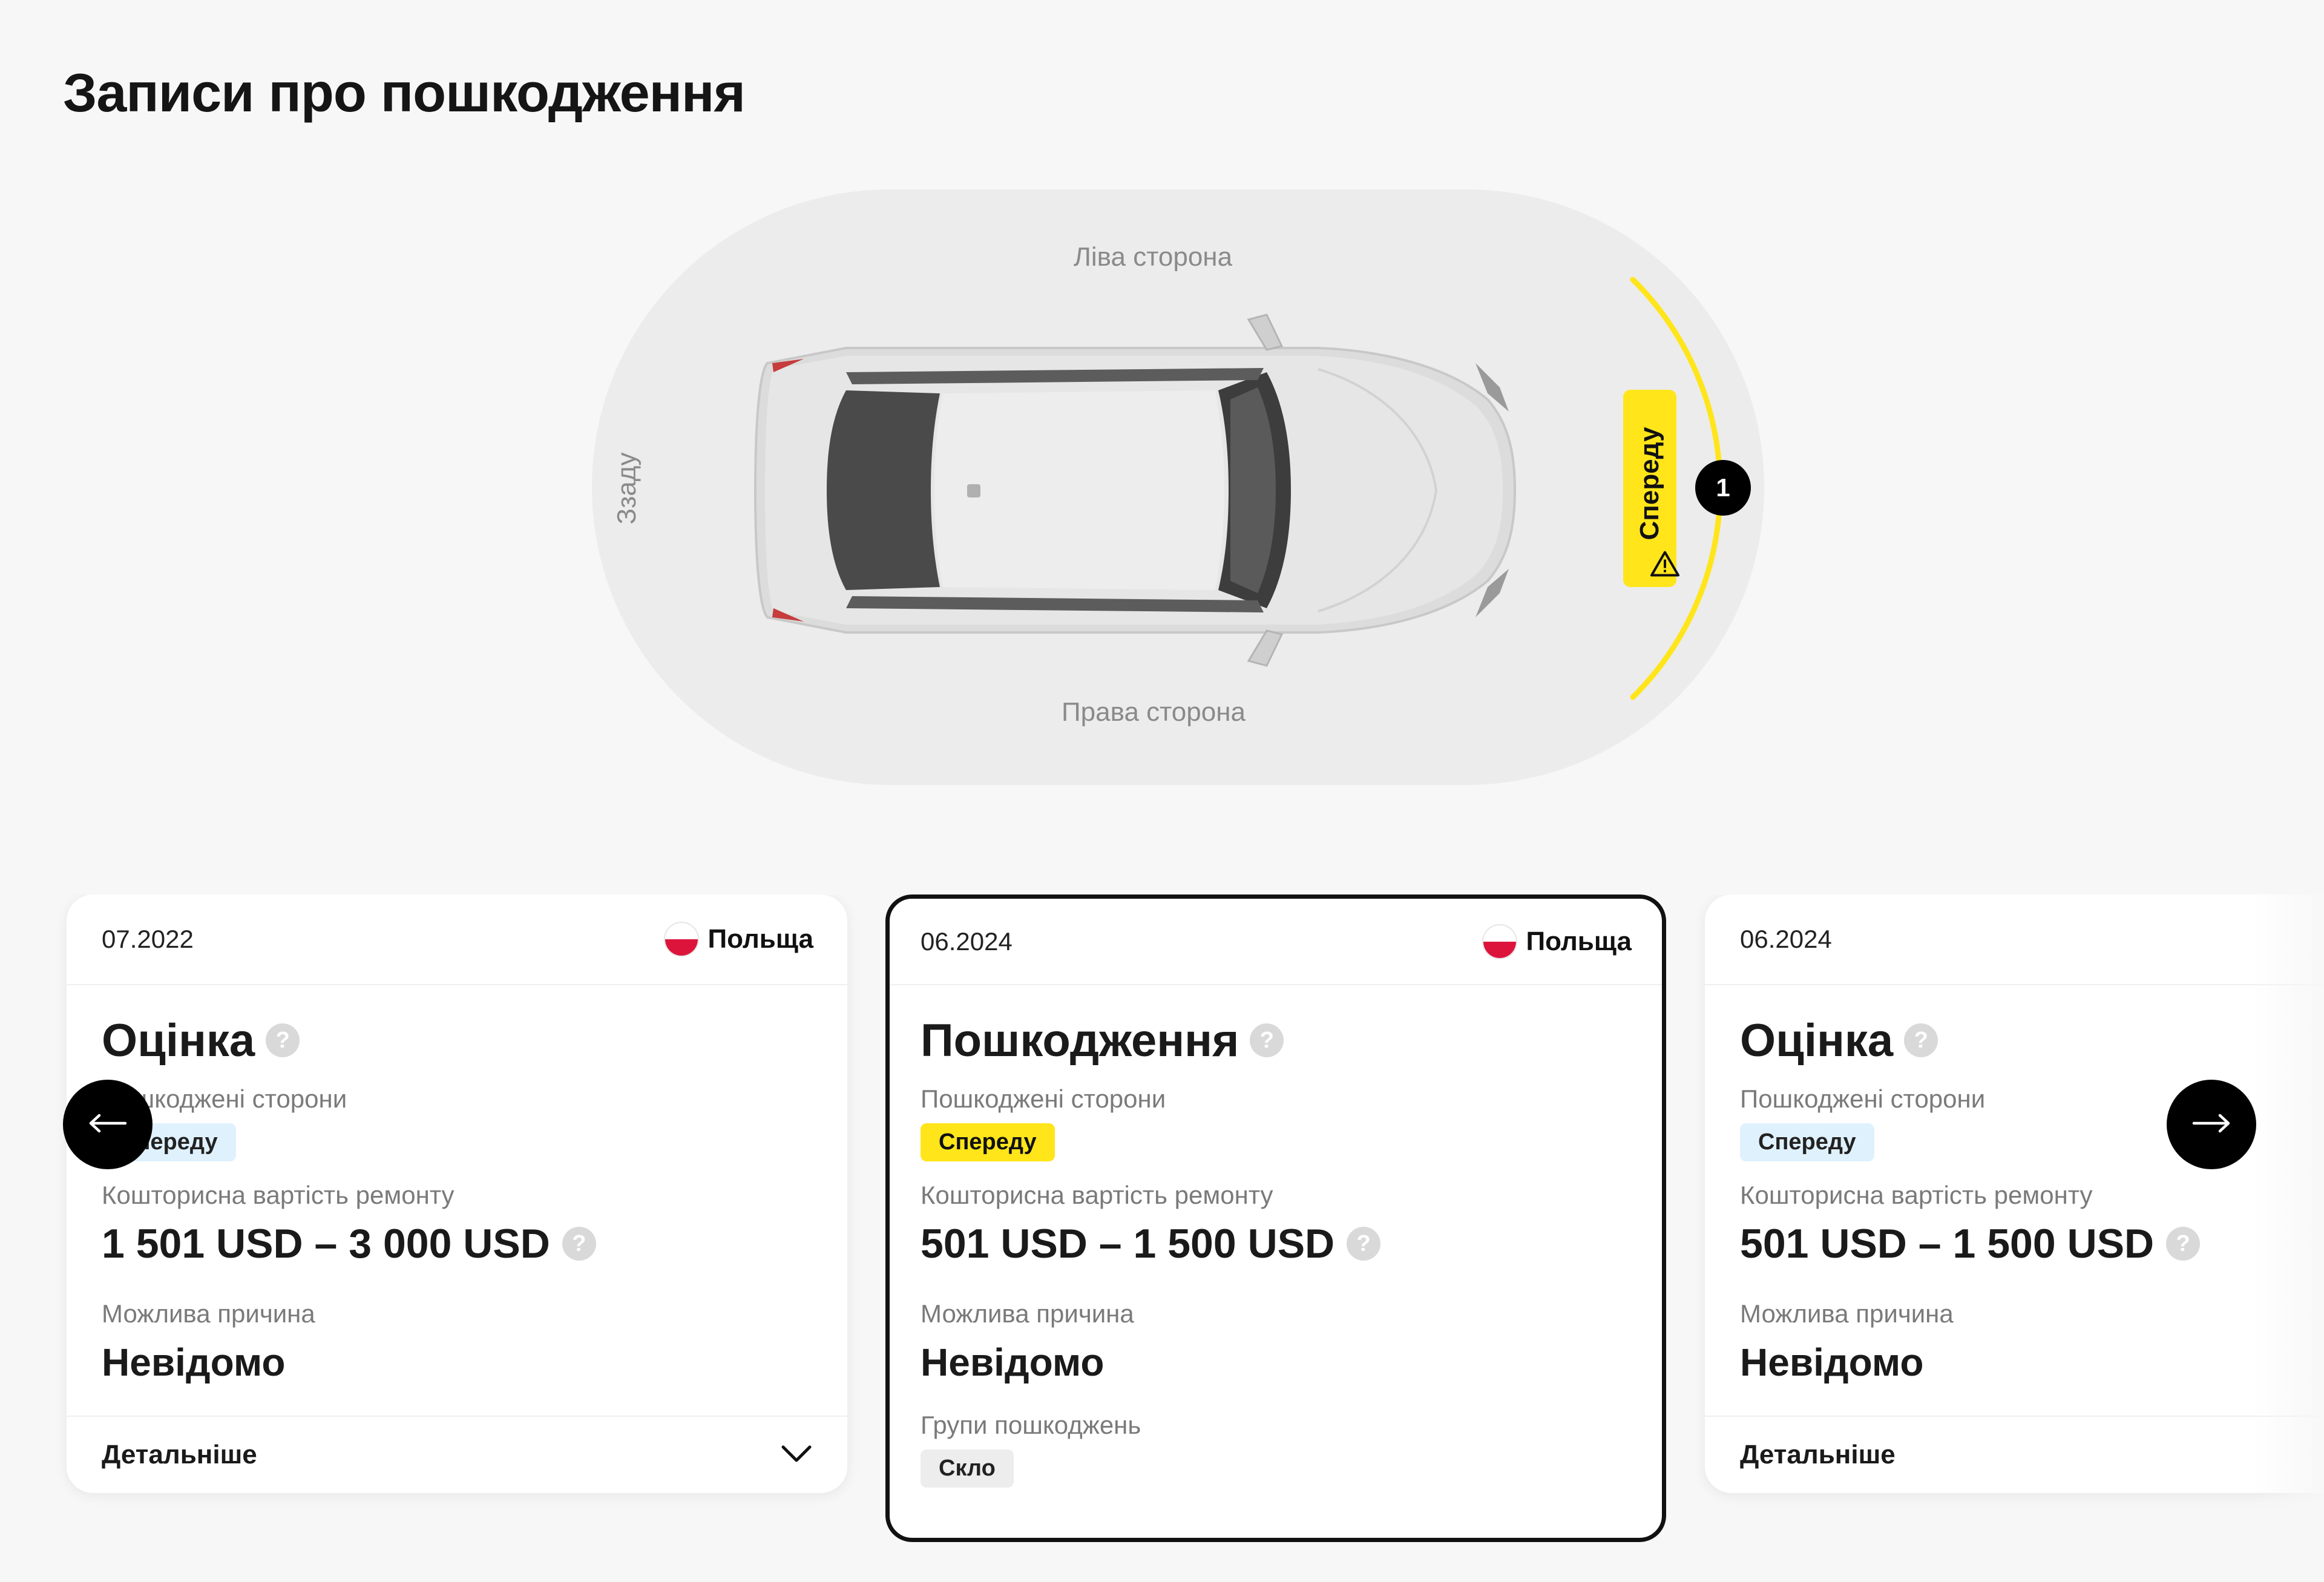  I want to click on front-side-badge: Спереду, so click(1651, 488).